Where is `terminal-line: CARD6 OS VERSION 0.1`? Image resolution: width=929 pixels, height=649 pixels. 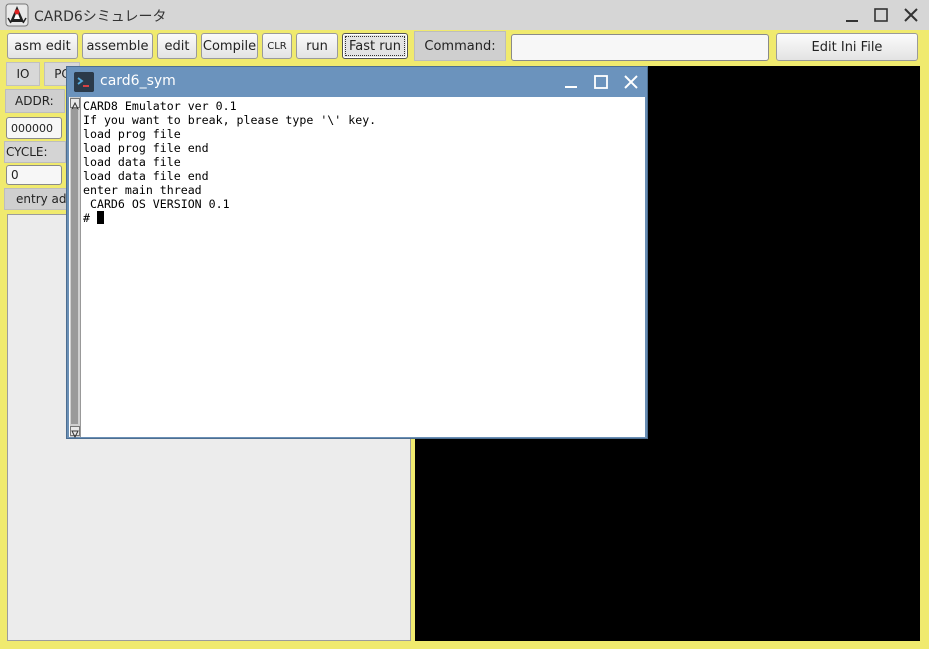
terminal-line: CARD6 OS VERSION 0.1 is located at coordinates (156, 204).